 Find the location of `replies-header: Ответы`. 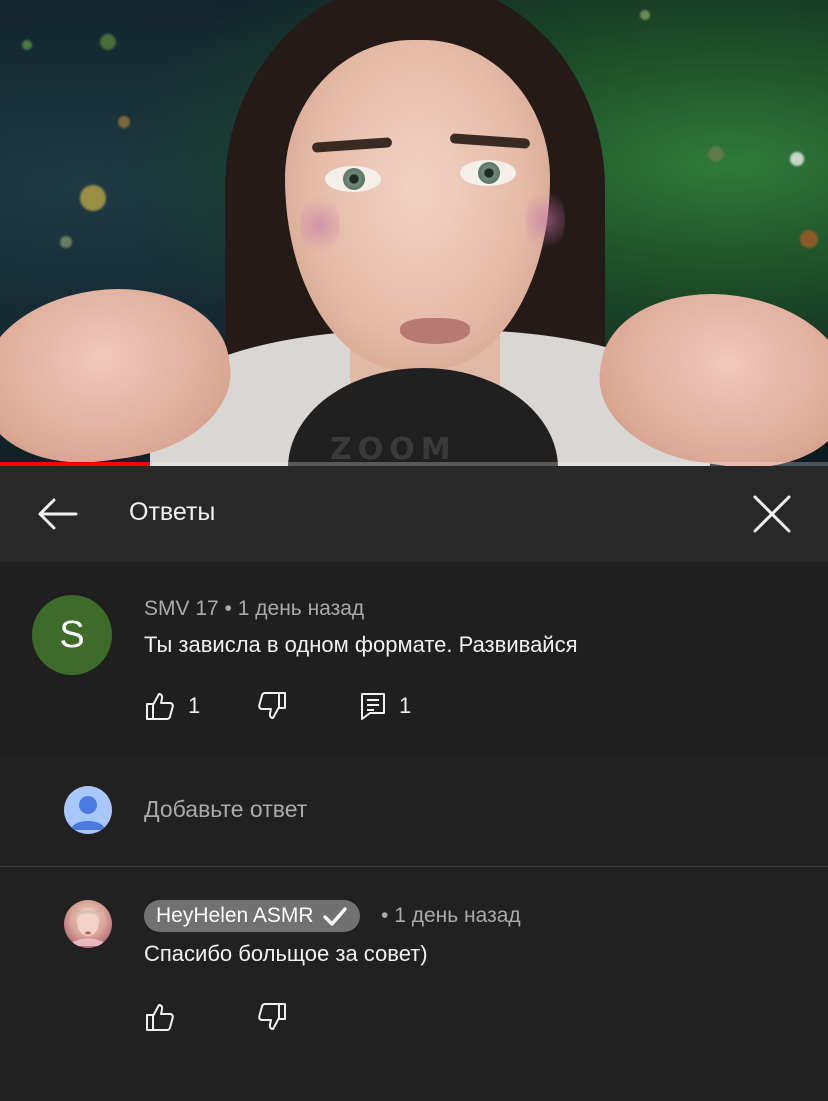

replies-header: Ответы is located at coordinates (414, 514).